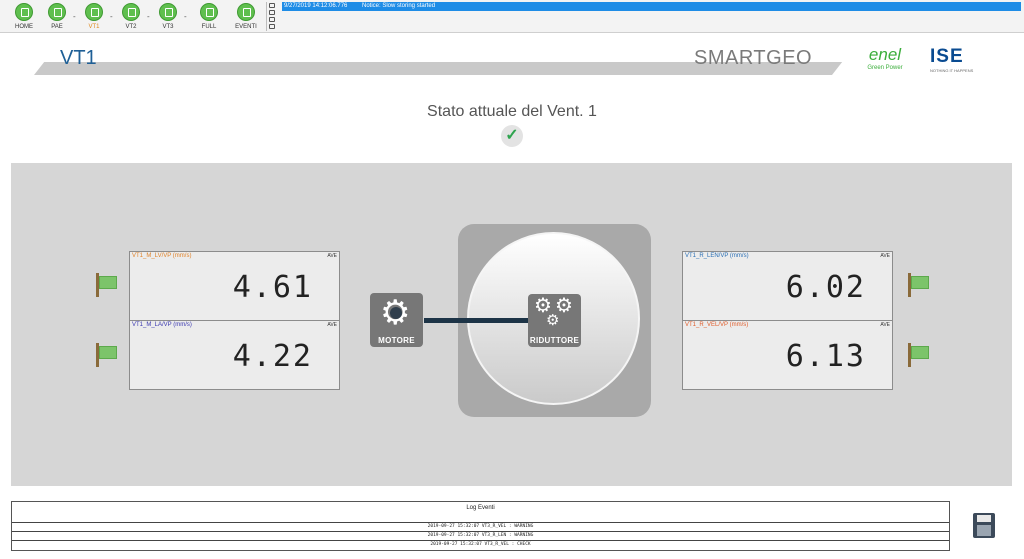 Image resolution: width=1024 pixels, height=559 pixels. What do you see at coordinates (266, 16) in the screenshot?
I see `toolbar-divider` at bounding box center [266, 16].